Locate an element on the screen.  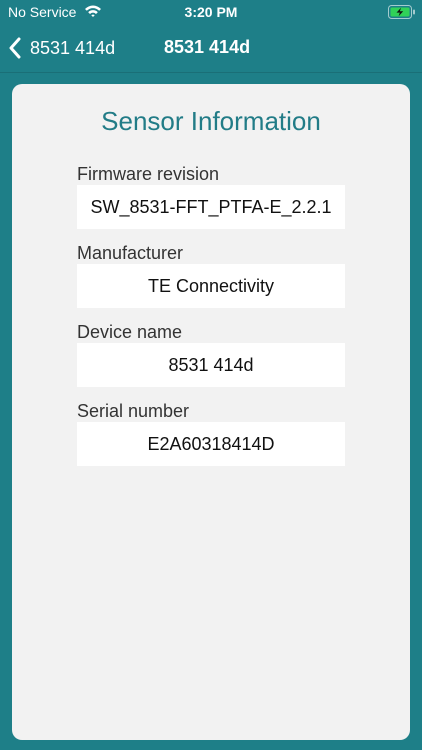
manufacturer-value: TE Connectivity is located at coordinates (211, 286).